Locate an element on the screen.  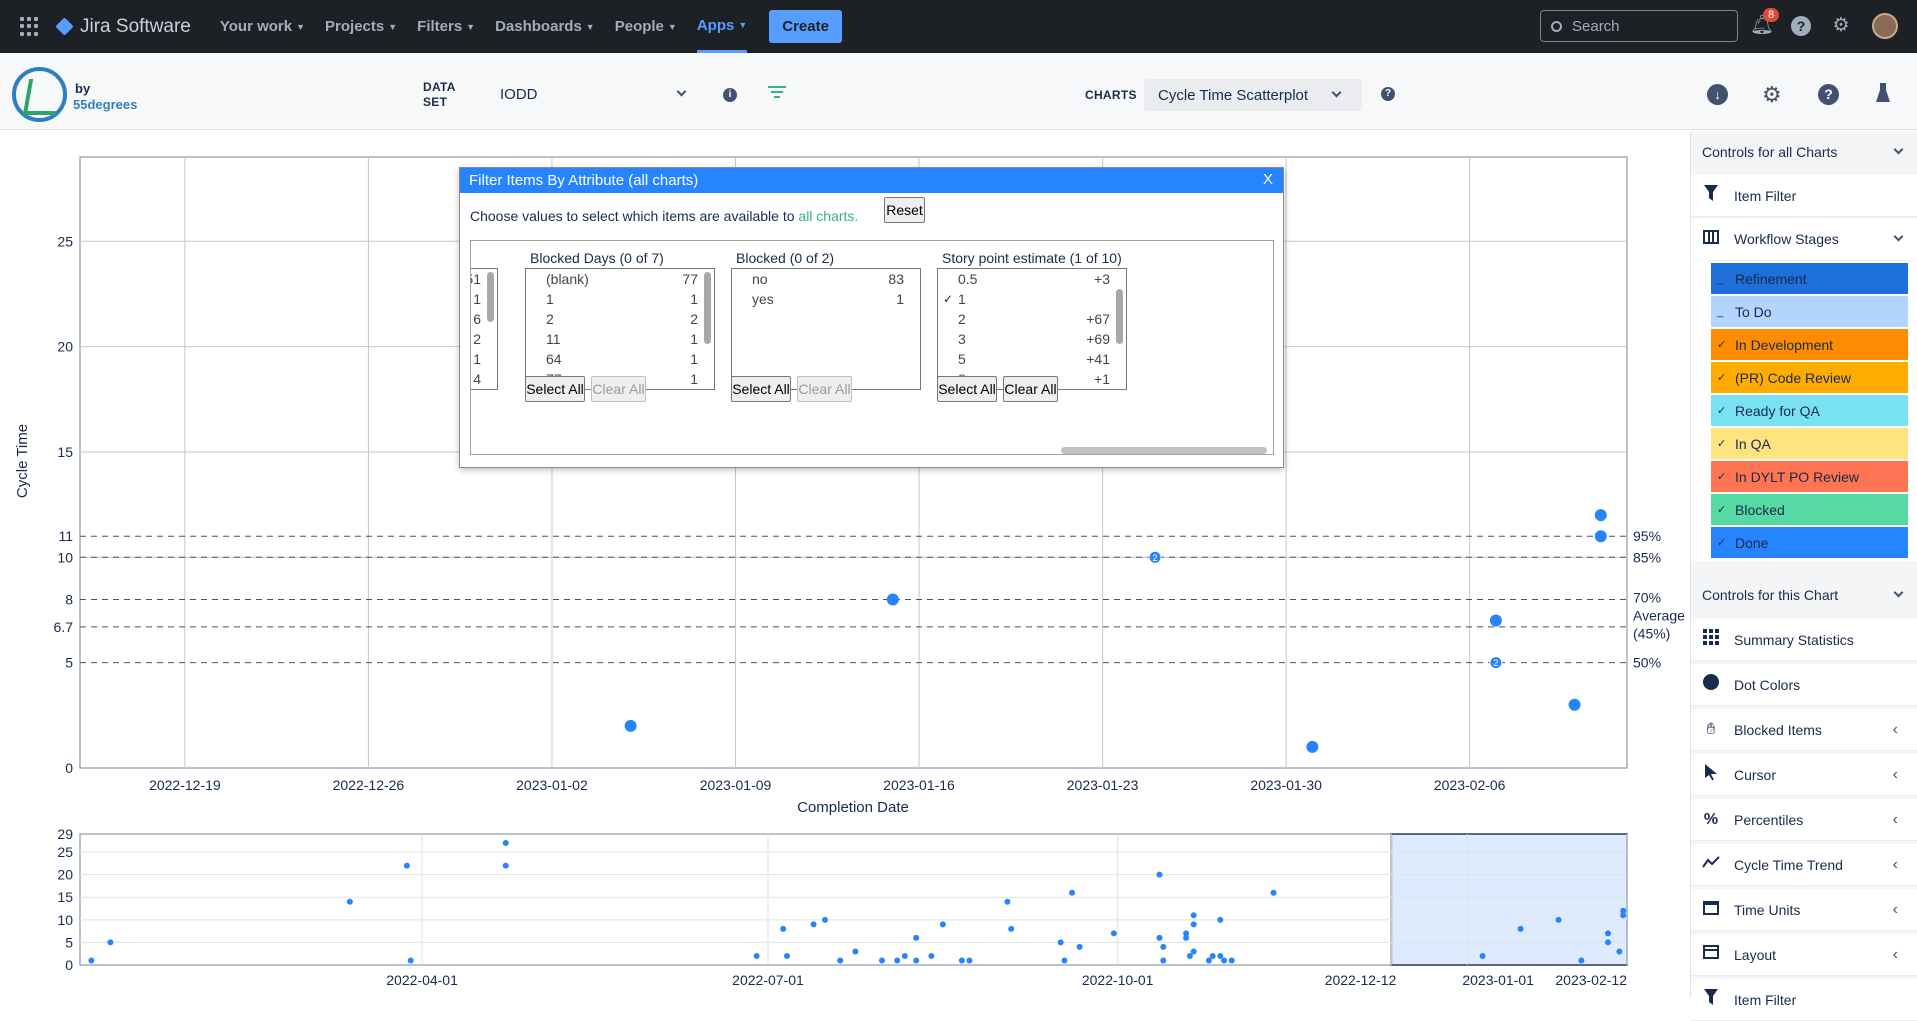
chart-type-select: Cycle Time Scatterplot is located at coordinates (1253, 95).